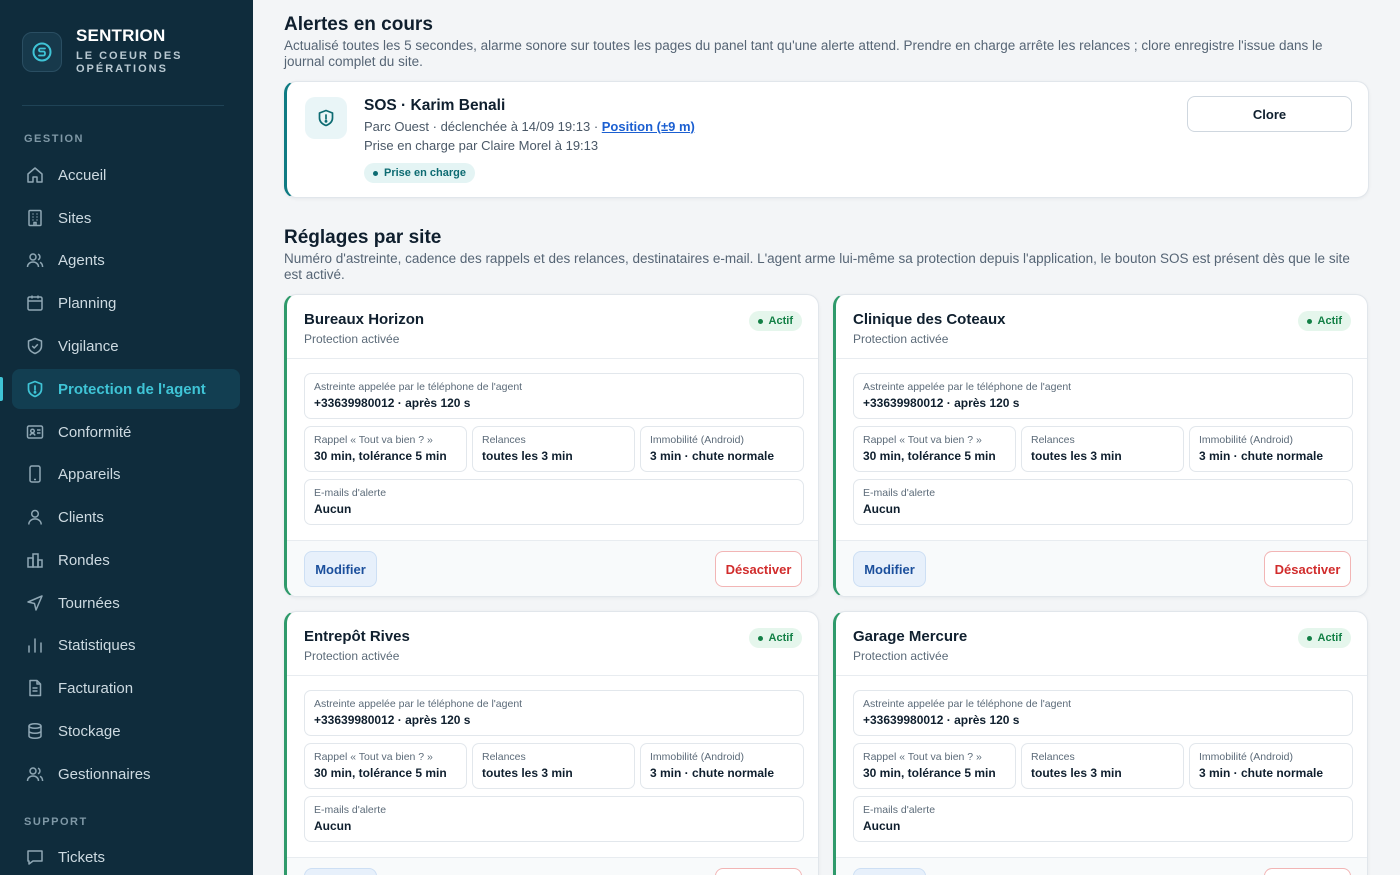 The image size is (1400, 875). I want to click on status-badge-label: Prise en charge, so click(425, 173).